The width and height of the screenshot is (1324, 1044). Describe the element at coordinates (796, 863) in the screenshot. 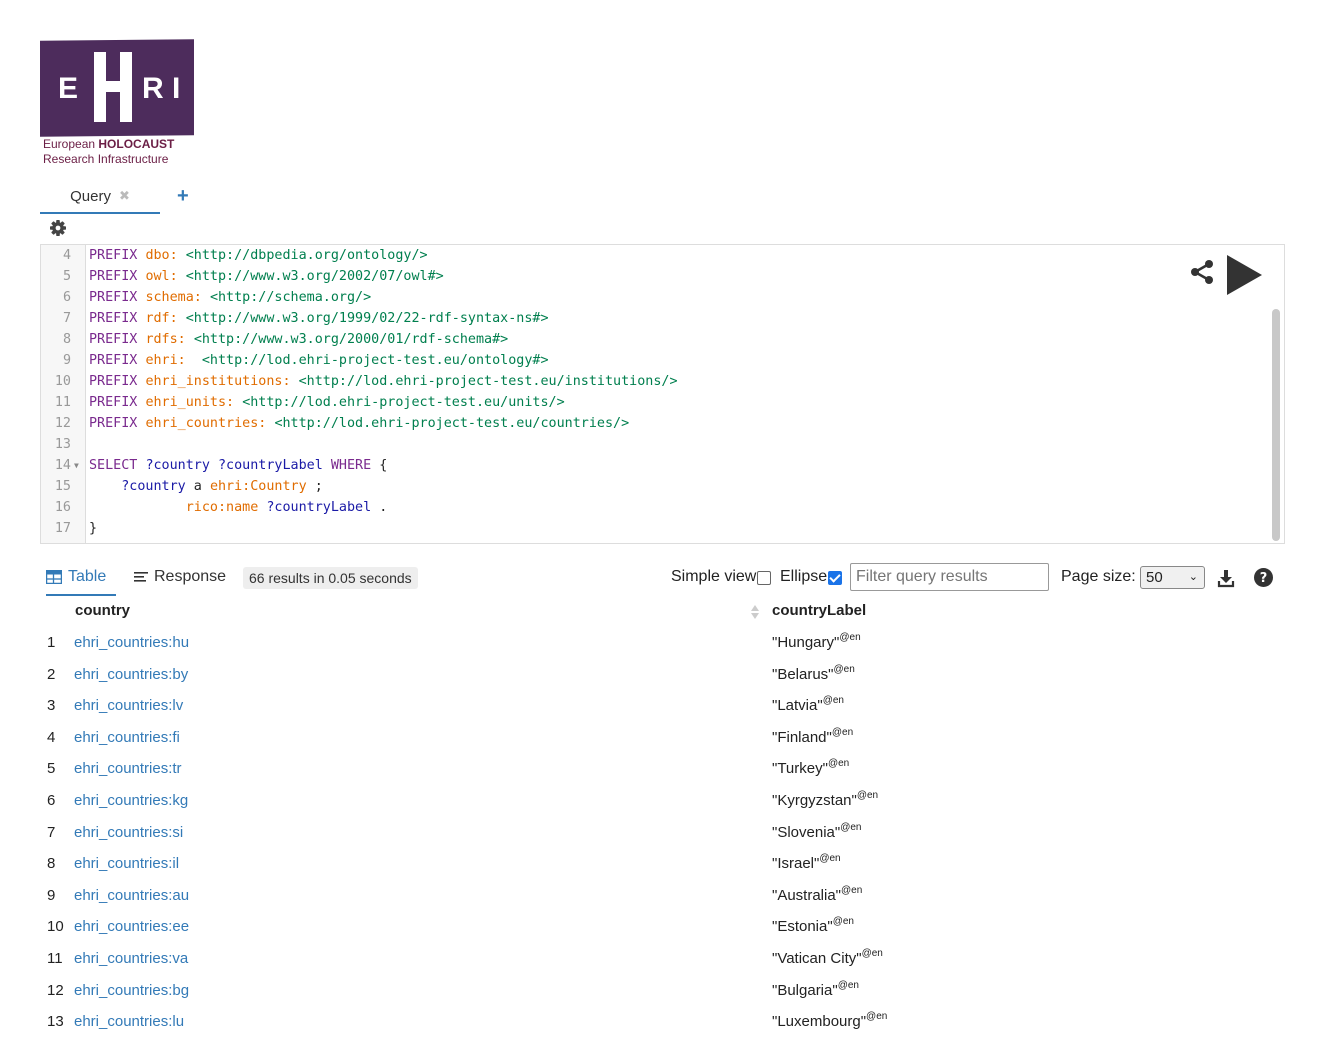

I see `country-label-text: "Israel"` at that location.